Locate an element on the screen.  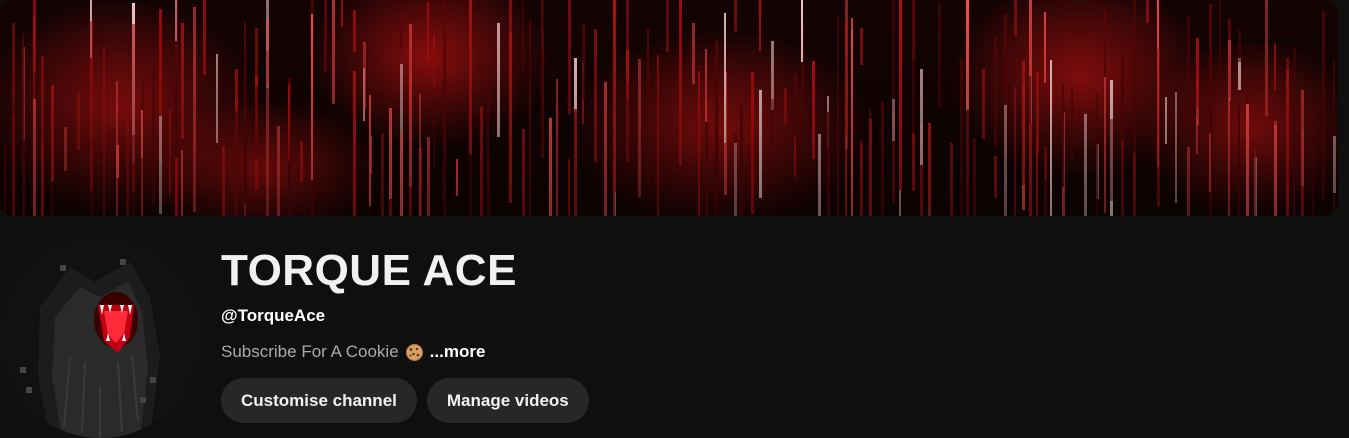
customise-channel-button: Customise channel is located at coordinates (319, 400).